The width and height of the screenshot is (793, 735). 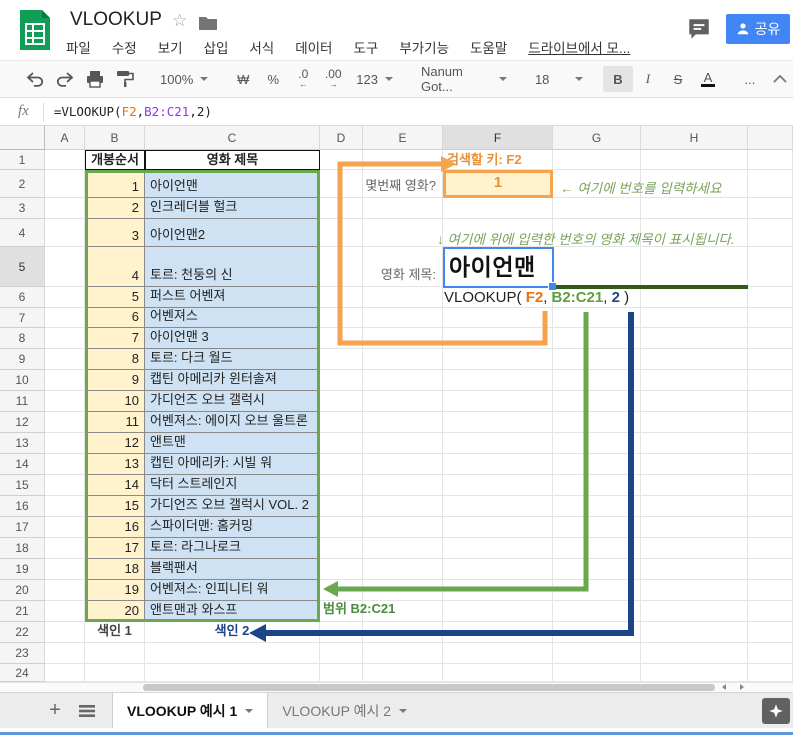 I want to click on cell-I18, so click(x=770, y=548).